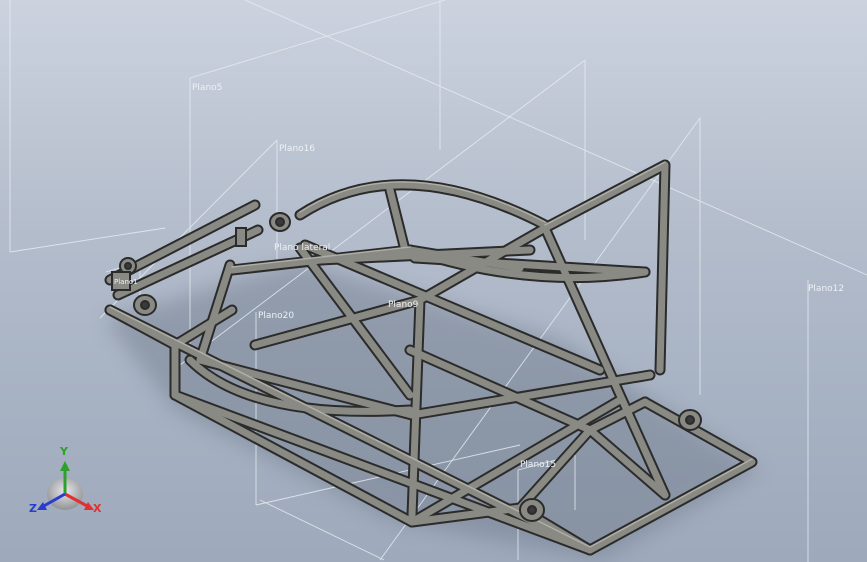 This screenshot has width=867, height=562. I want to click on plane-label-plano16: Plano16, so click(297, 149).